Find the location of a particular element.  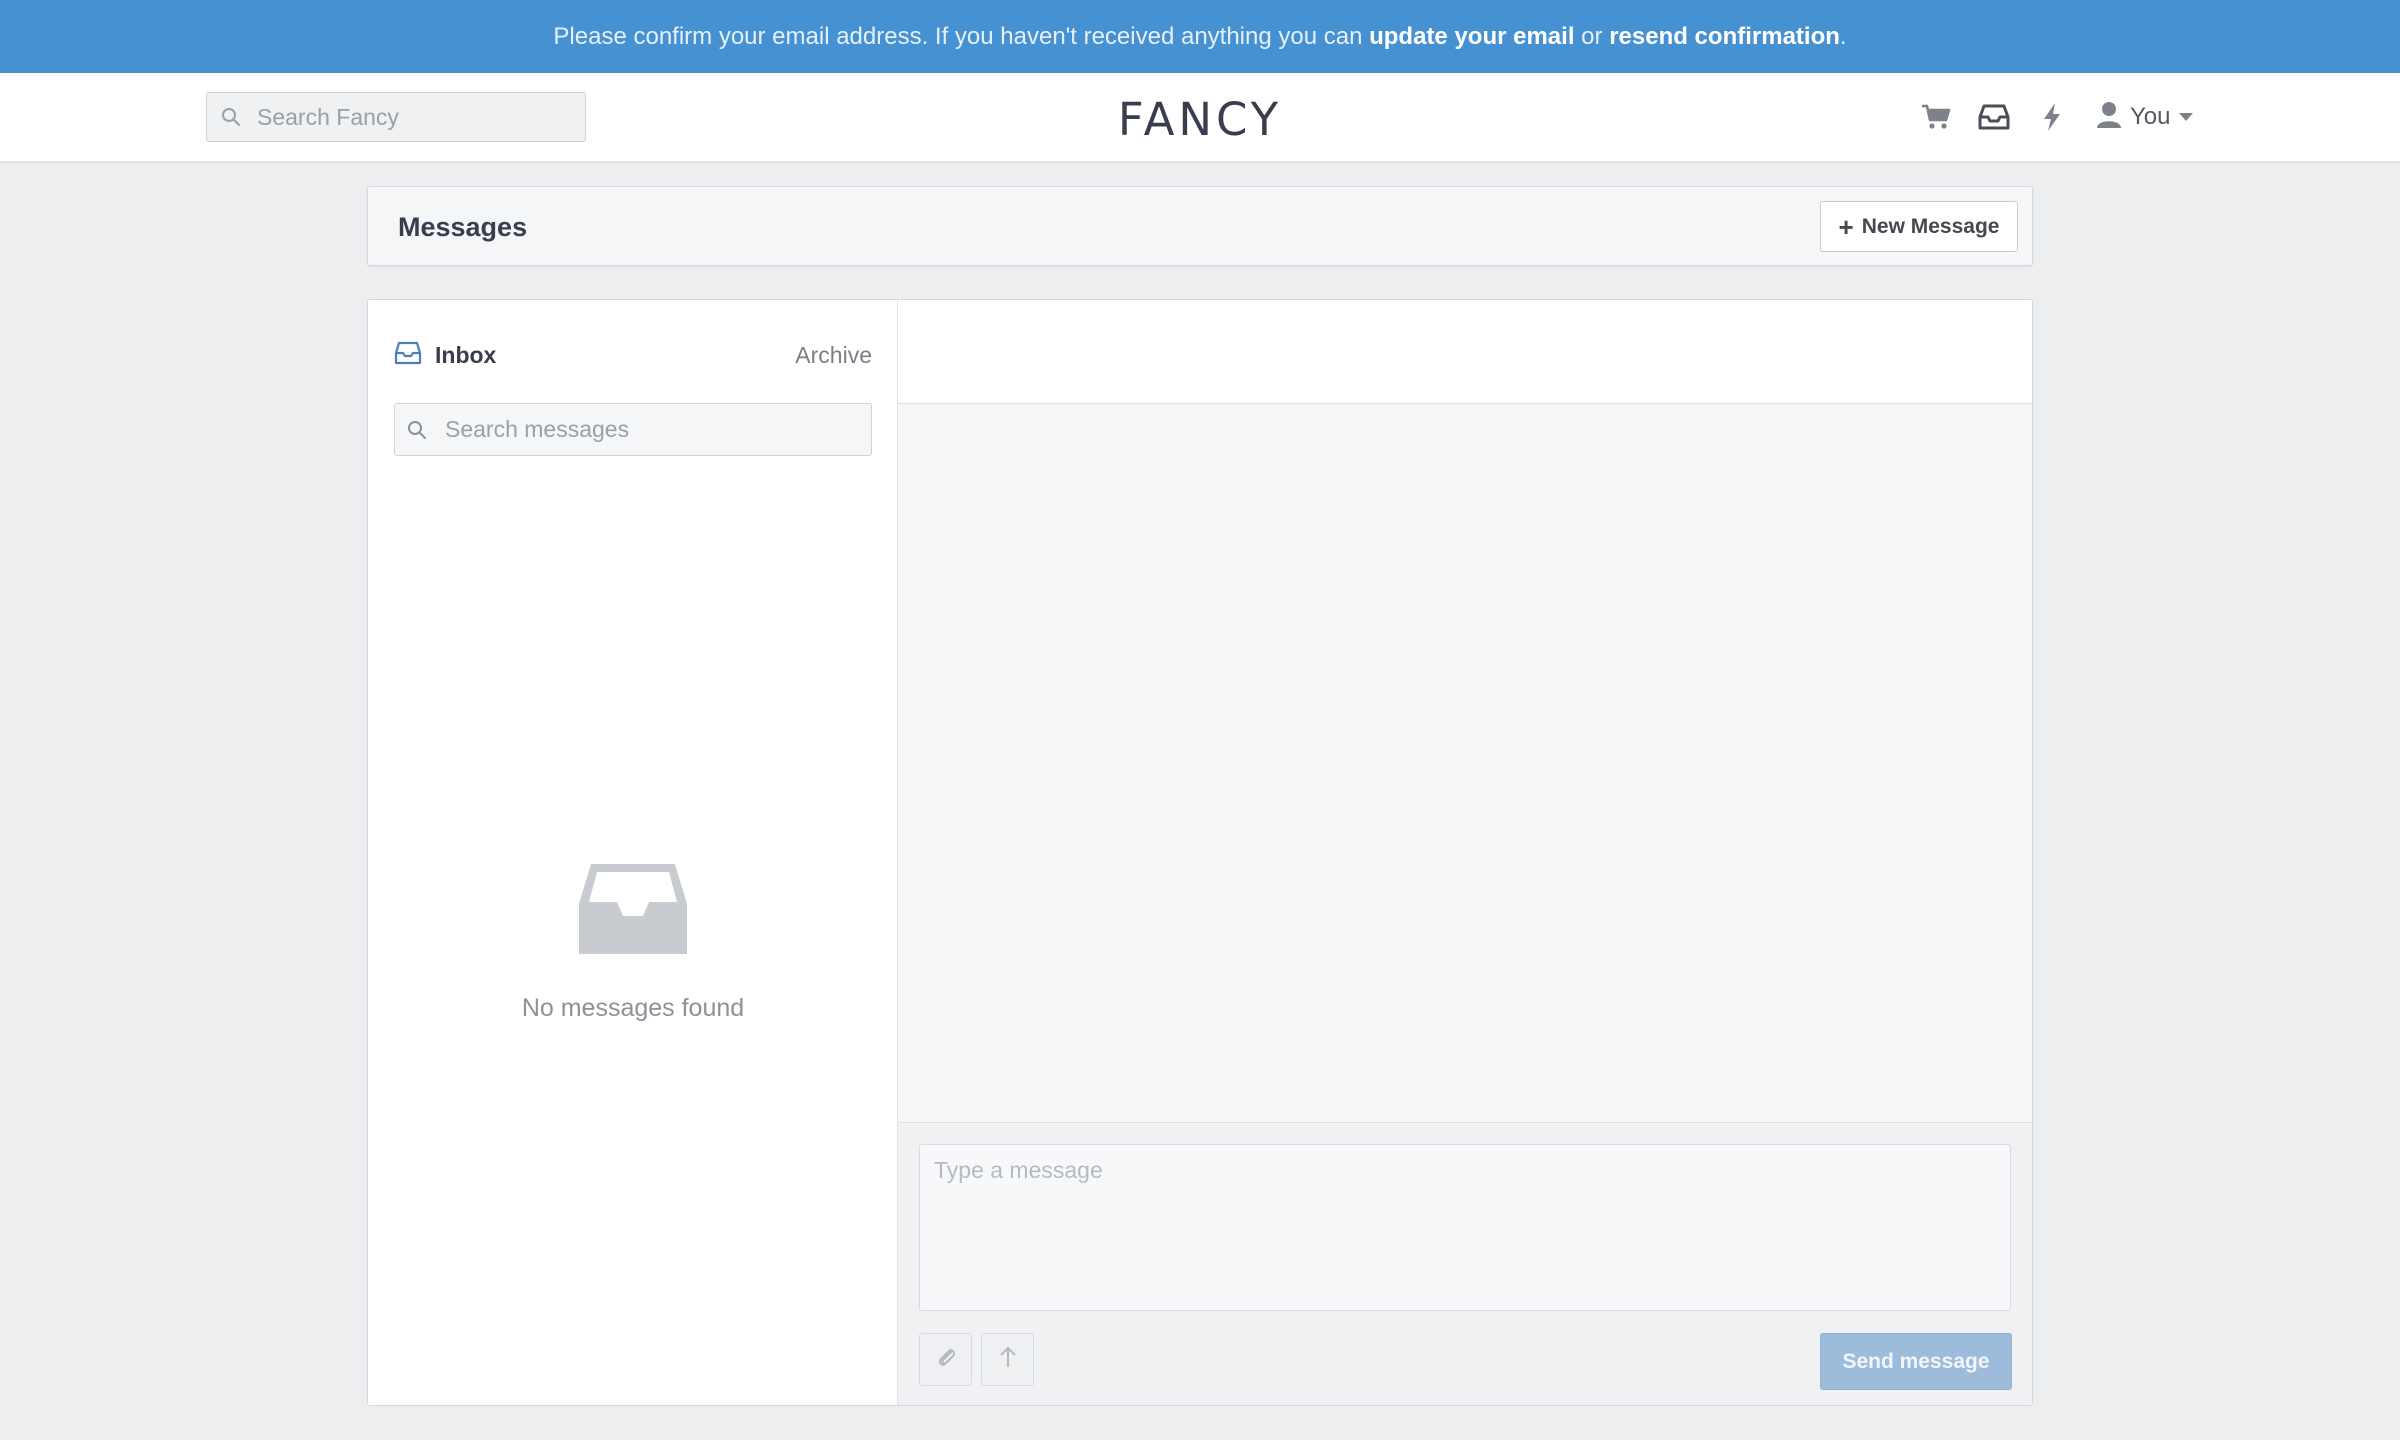

header-actions: You is located at coordinates (2055, 117).